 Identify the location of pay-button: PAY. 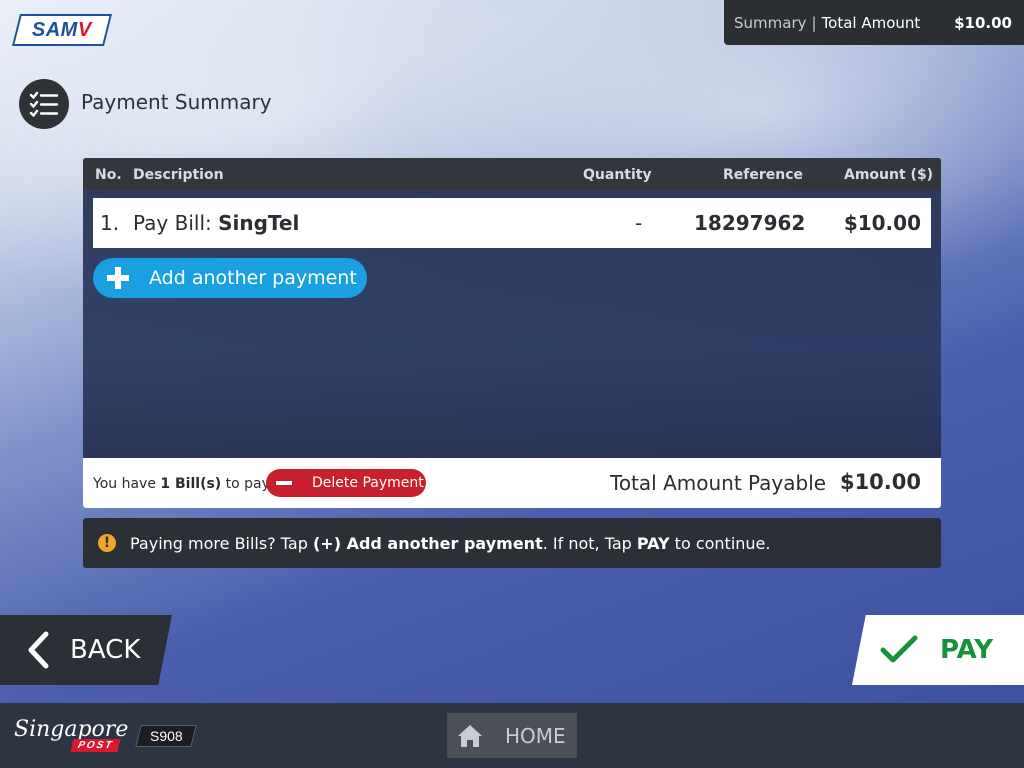
(938, 650).